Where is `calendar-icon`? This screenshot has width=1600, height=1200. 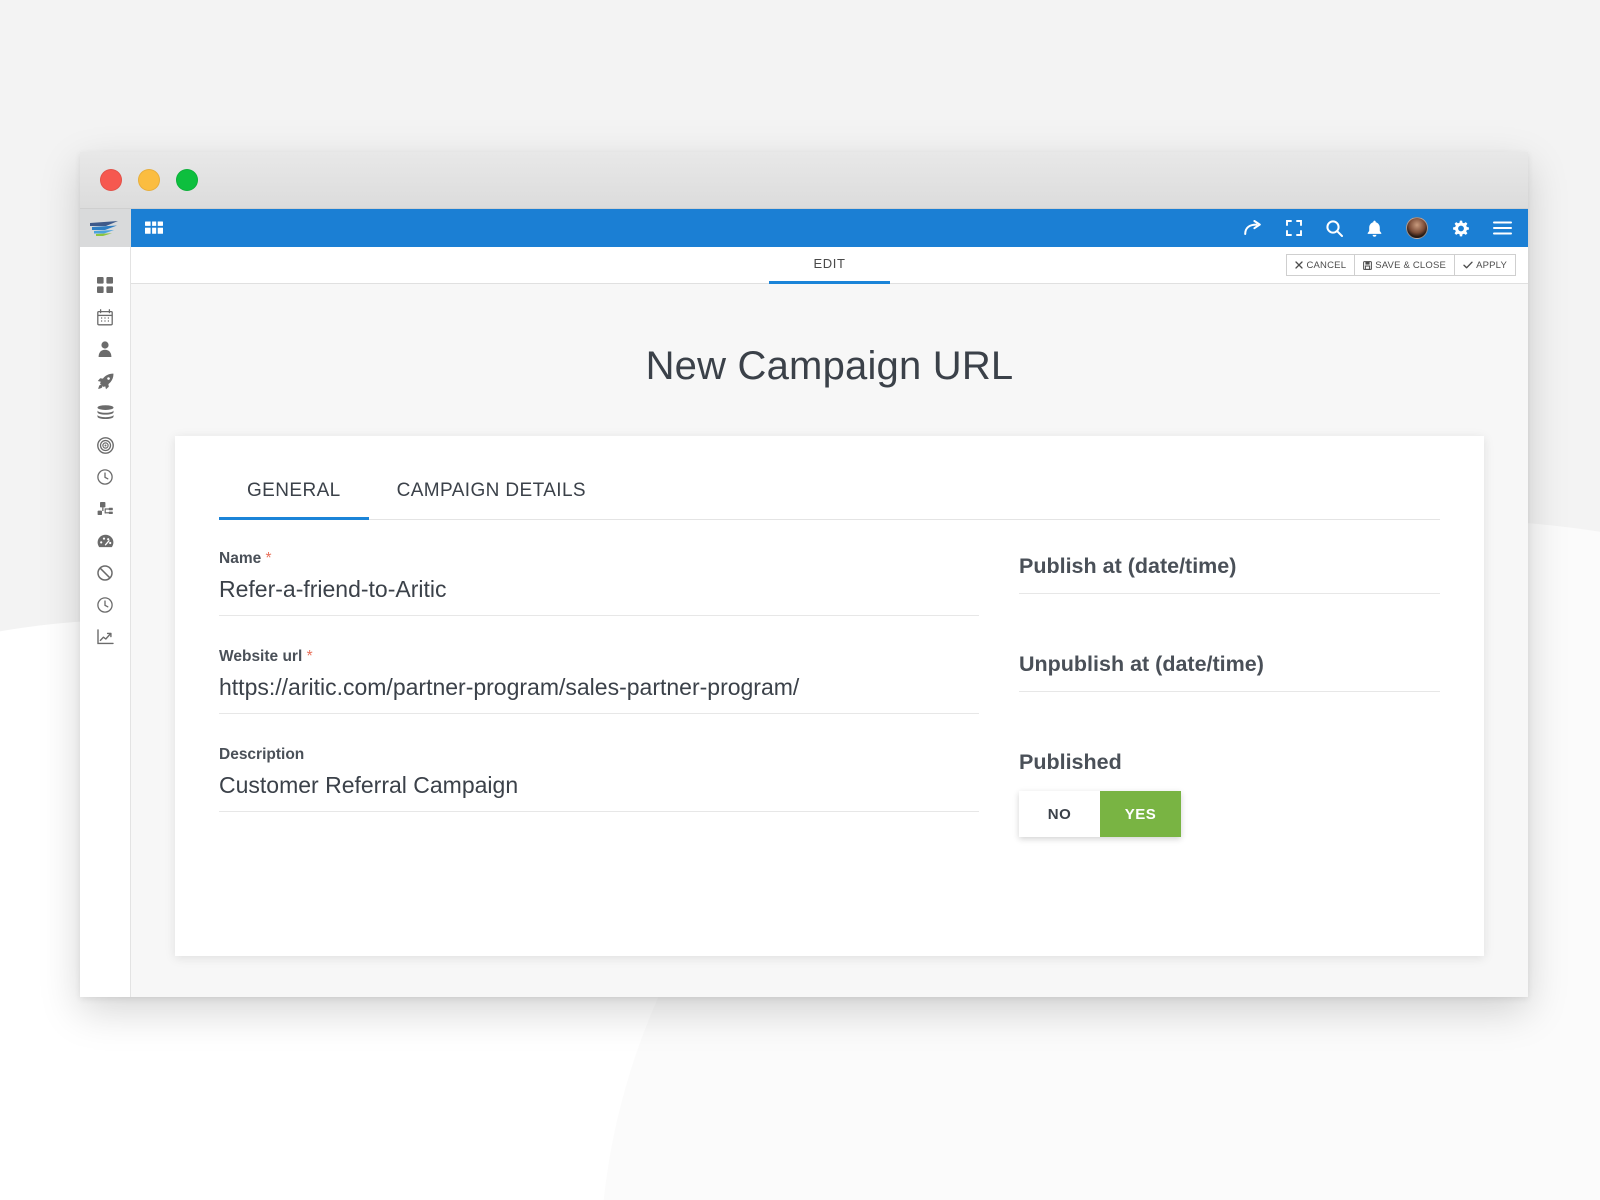
calendar-icon is located at coordinates (105, 317).